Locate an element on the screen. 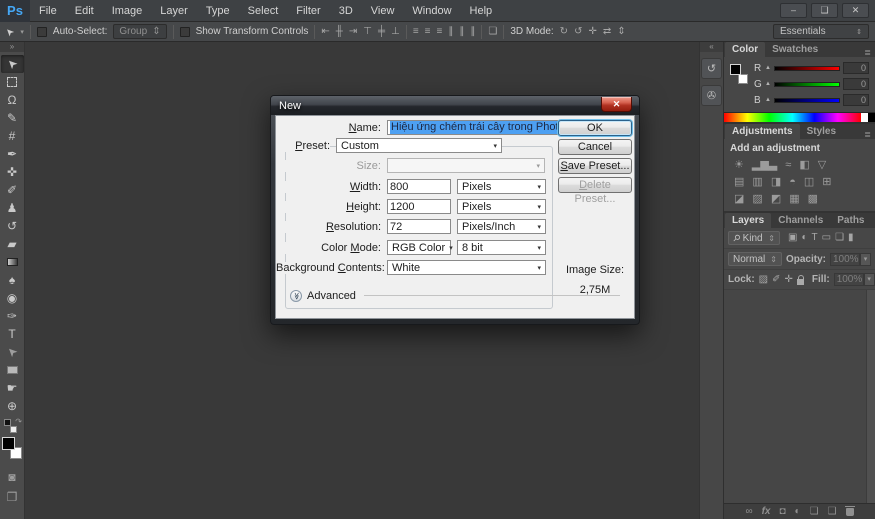 This screenshot has height=519, width=875. levels-icon: ▂▆▃ is located at coordinates (764, 165).